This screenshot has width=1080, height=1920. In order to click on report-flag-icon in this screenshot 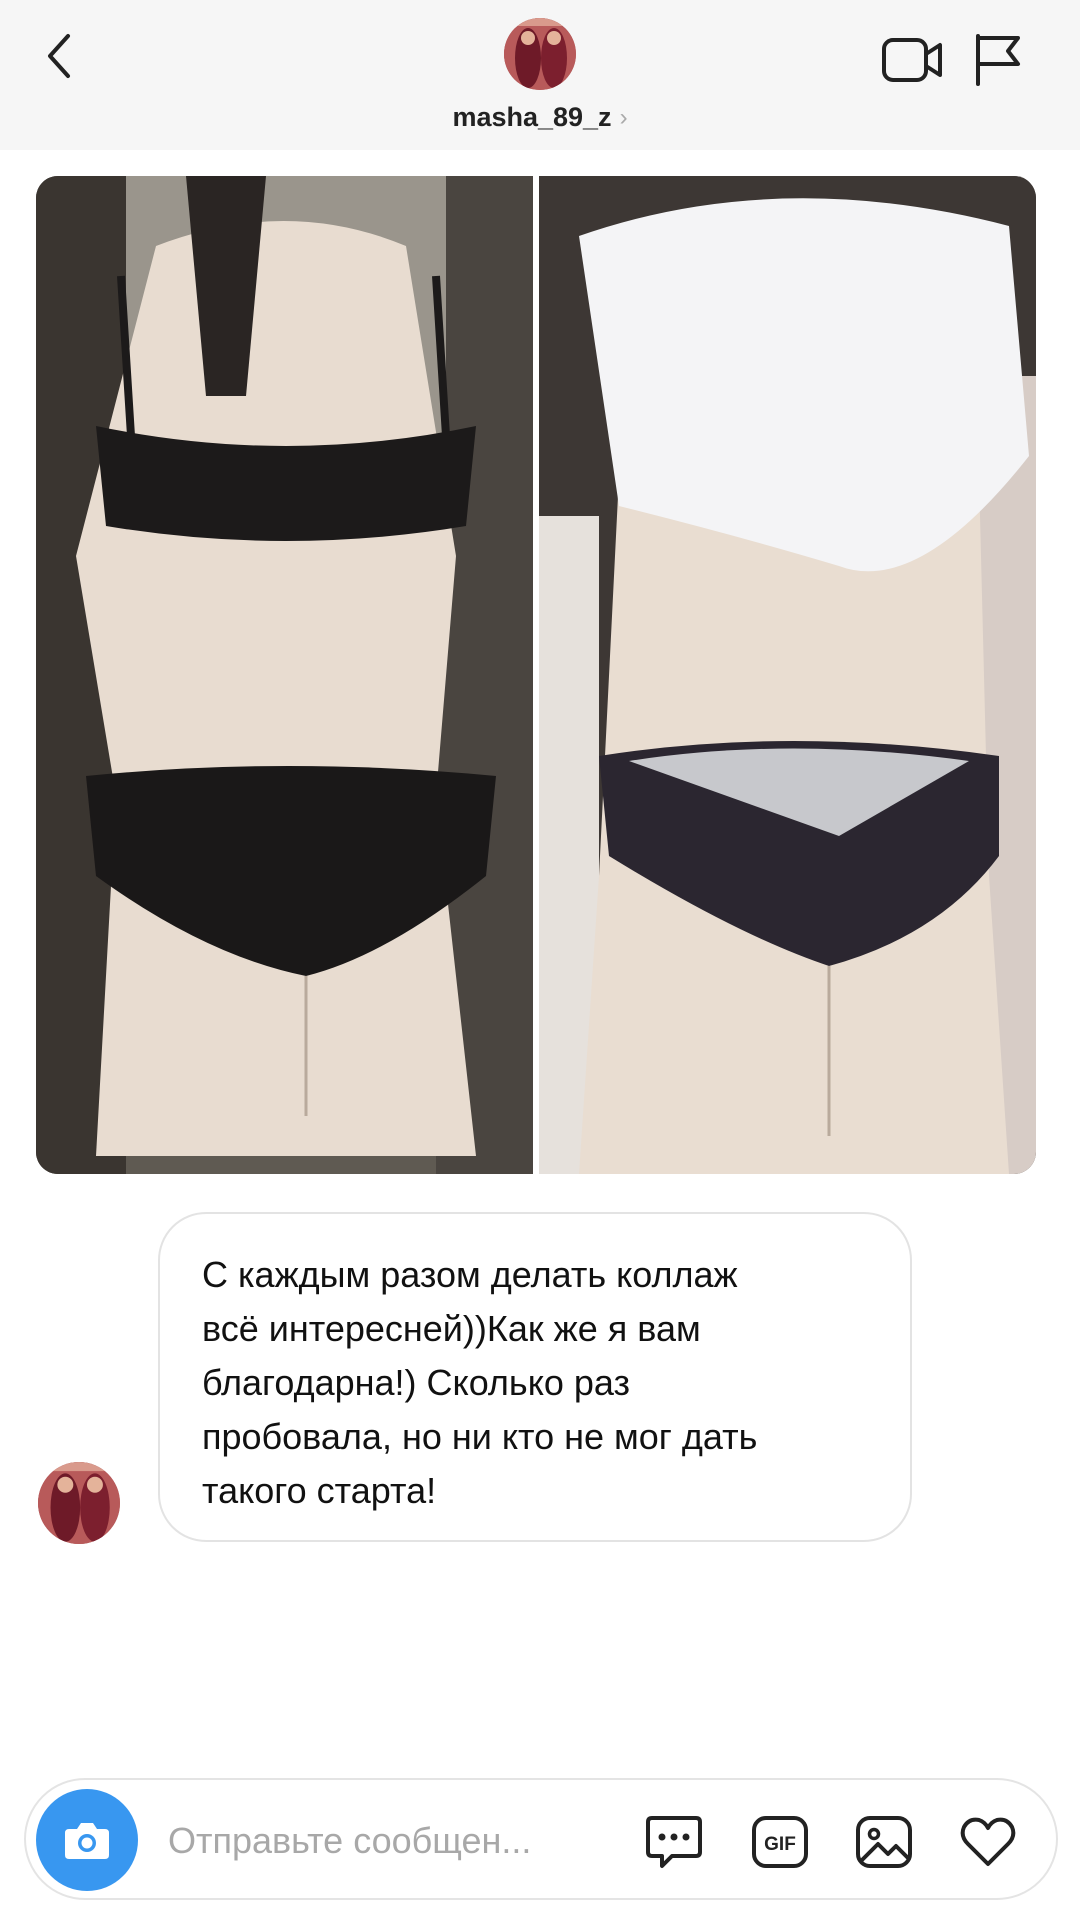, I will do `click(998, 60)`.